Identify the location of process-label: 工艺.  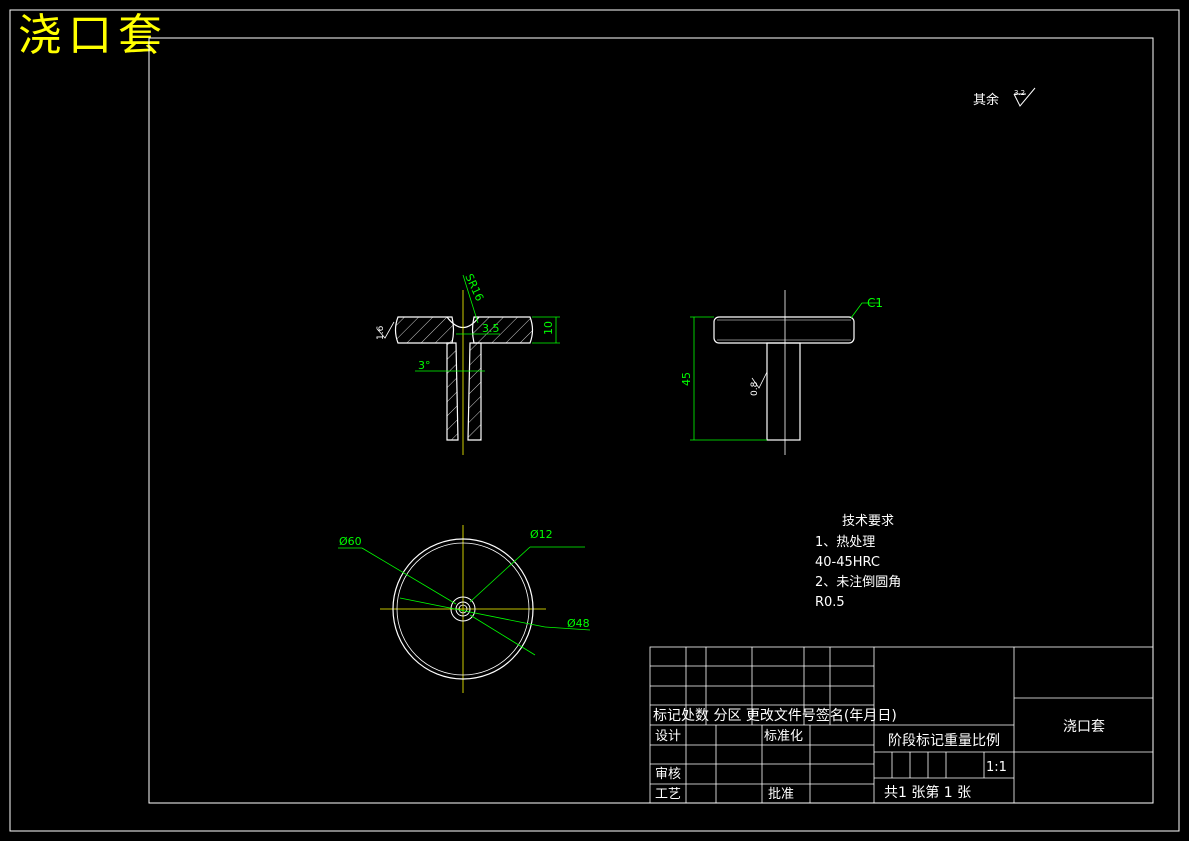
(668, 794).